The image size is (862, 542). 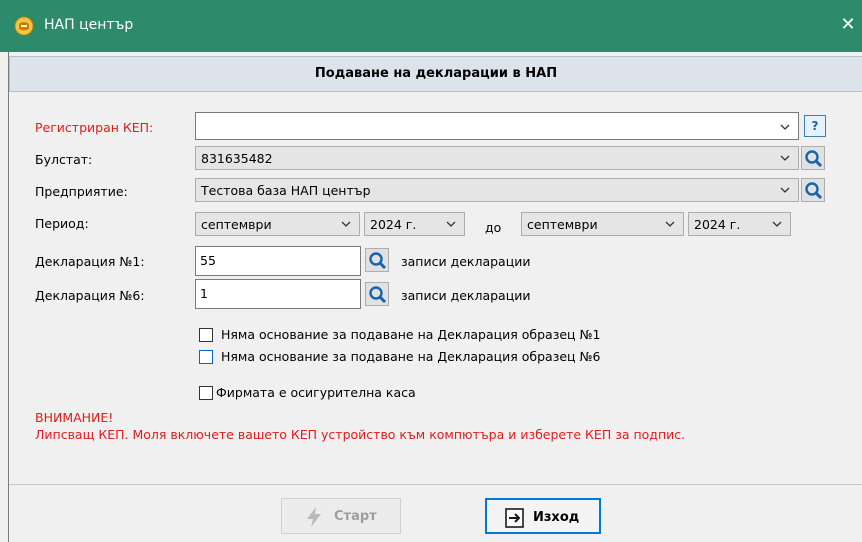 What do you see at coordinates (562, 224) in the screenshot?
I see `period-to-month-value: септември` at bounding box center [562, 224].